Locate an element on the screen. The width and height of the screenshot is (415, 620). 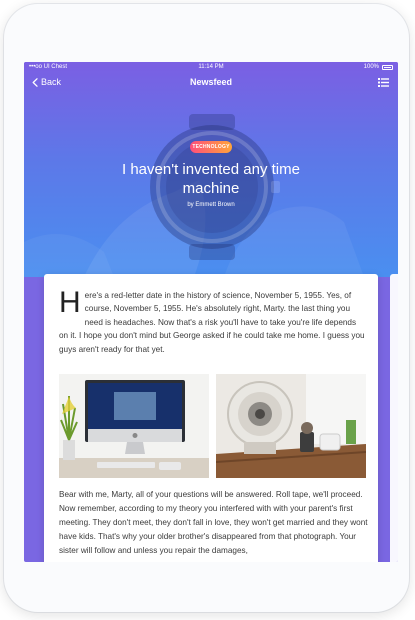
imac-illustration is located at coordinates (134, 426).